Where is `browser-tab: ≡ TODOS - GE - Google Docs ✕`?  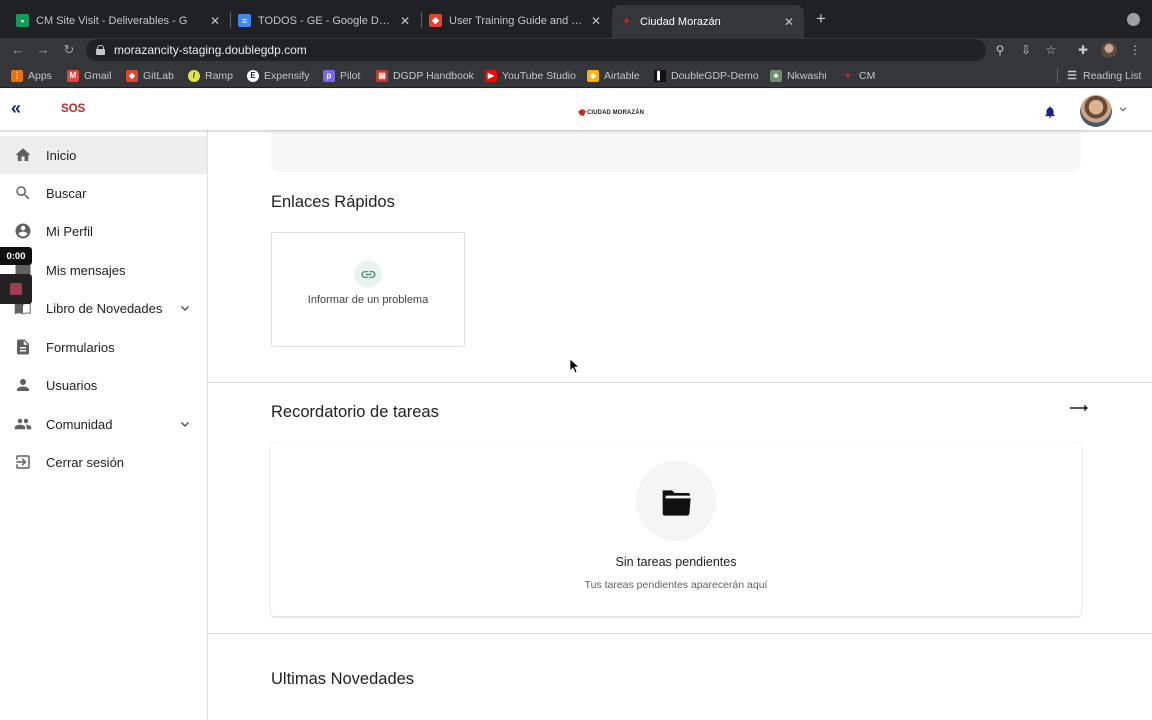
browser-tab: ≡ TODOS - GE - Google Docs ✕ is located at coordinates (325, 20).